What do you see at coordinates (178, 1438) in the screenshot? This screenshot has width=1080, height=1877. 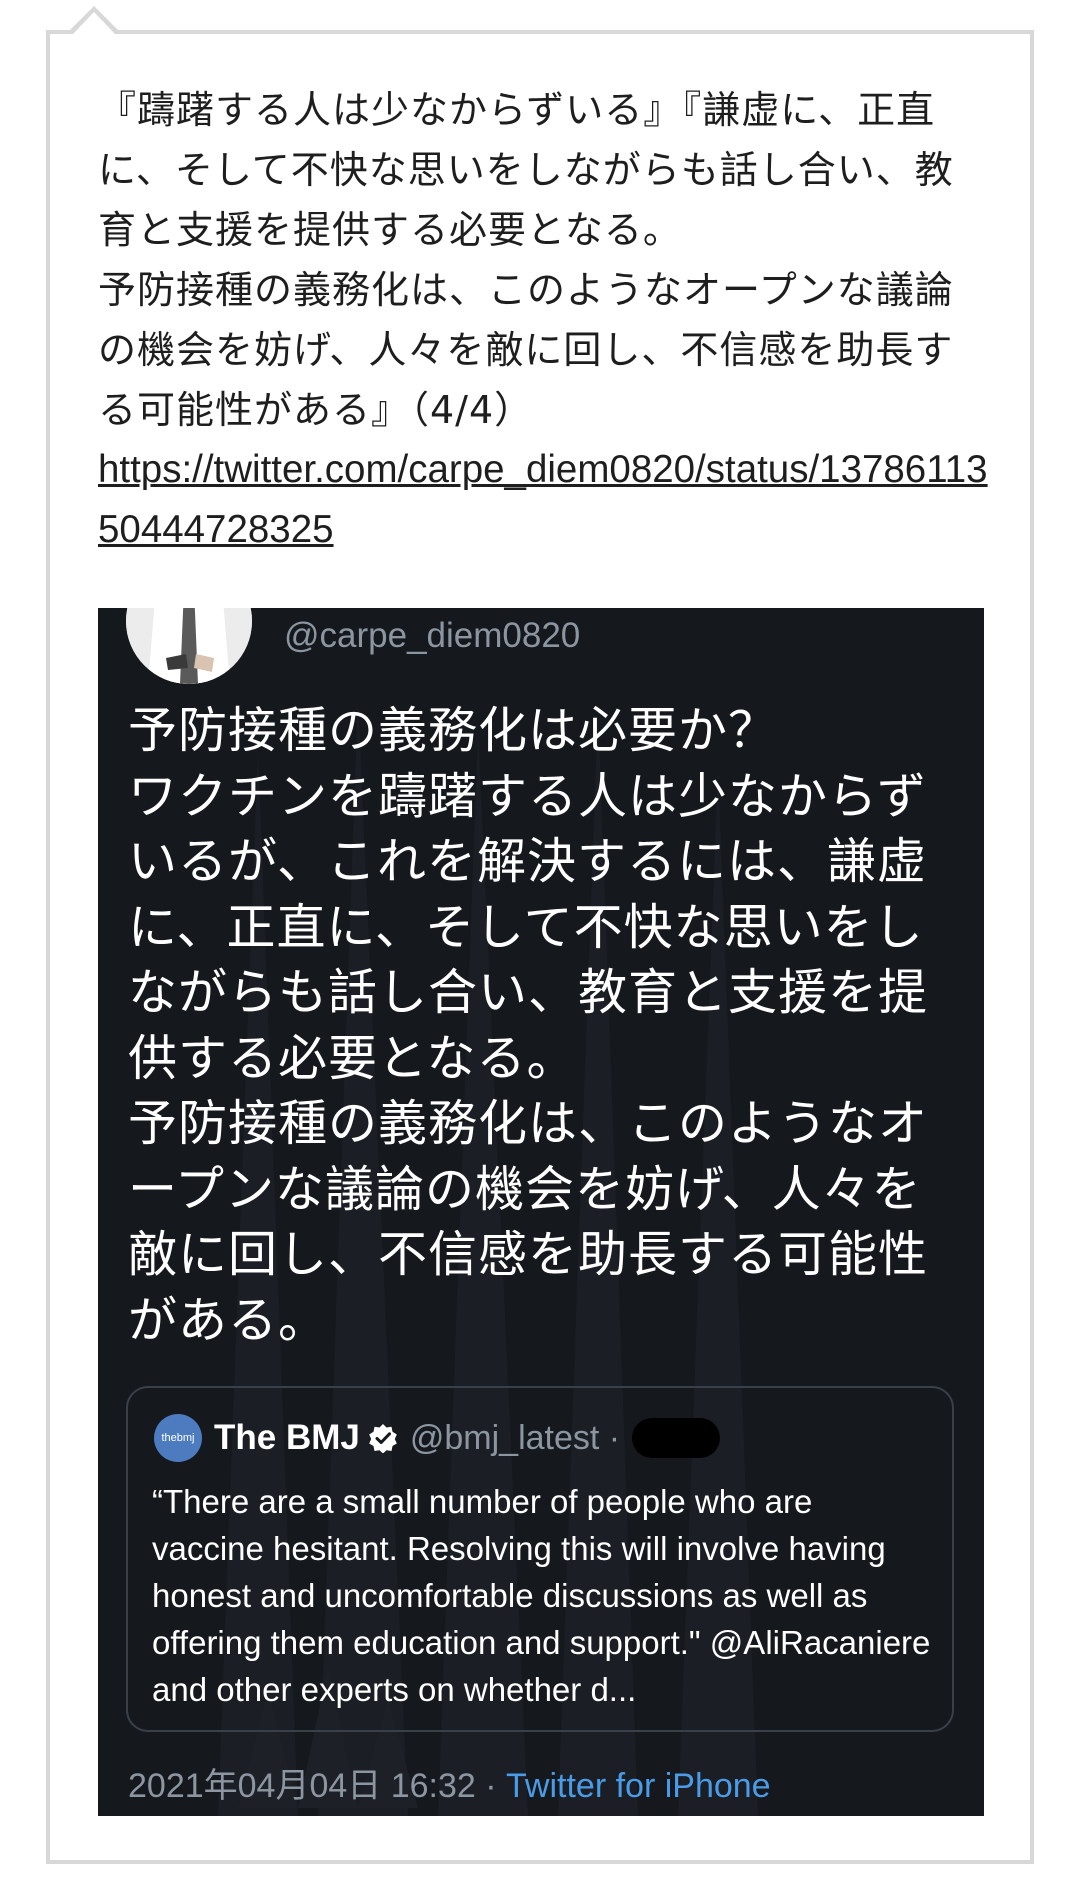 I see `bmj-logo: thebmj` at bounding box center [178, 1438].